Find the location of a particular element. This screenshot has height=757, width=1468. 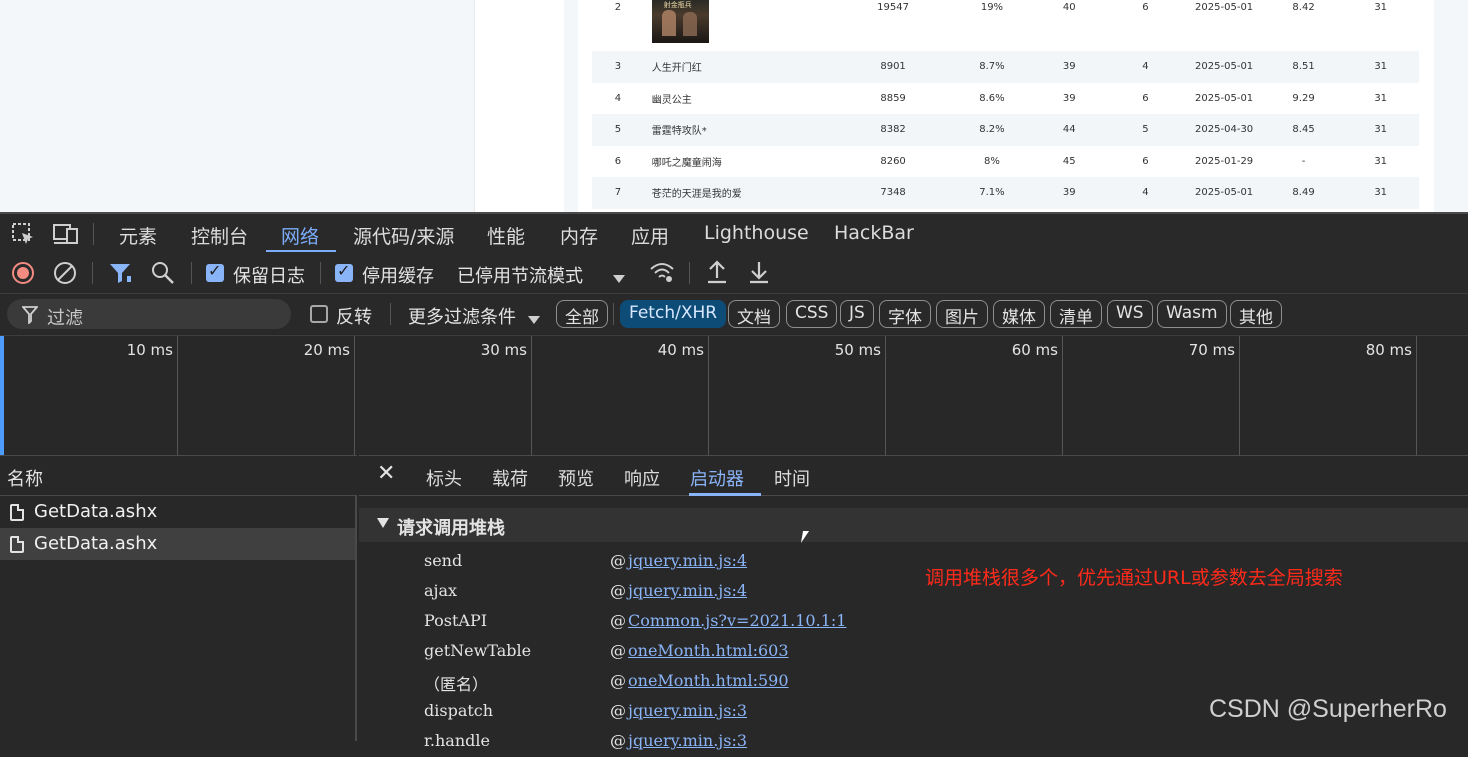

table-row: 6 哪吒之魔童闹海 8260 8% 45 6 2025-01-29 - 31 is located at coordinates (1005, 162).